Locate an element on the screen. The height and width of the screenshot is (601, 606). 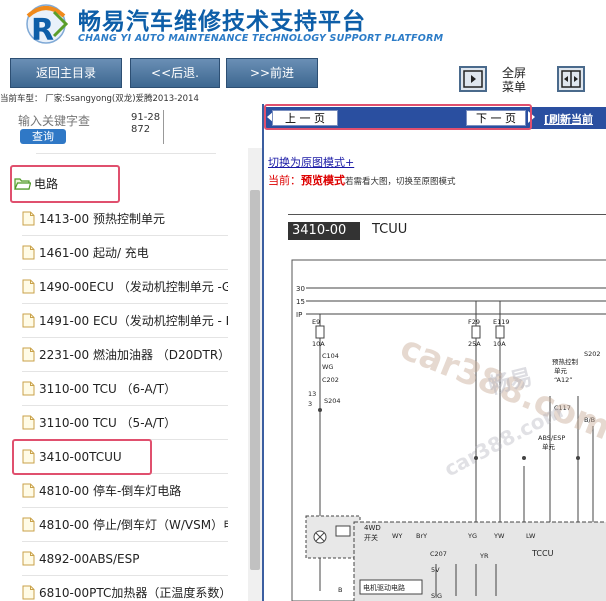
wire-bb: B/B is located at coordinates (589, 420).